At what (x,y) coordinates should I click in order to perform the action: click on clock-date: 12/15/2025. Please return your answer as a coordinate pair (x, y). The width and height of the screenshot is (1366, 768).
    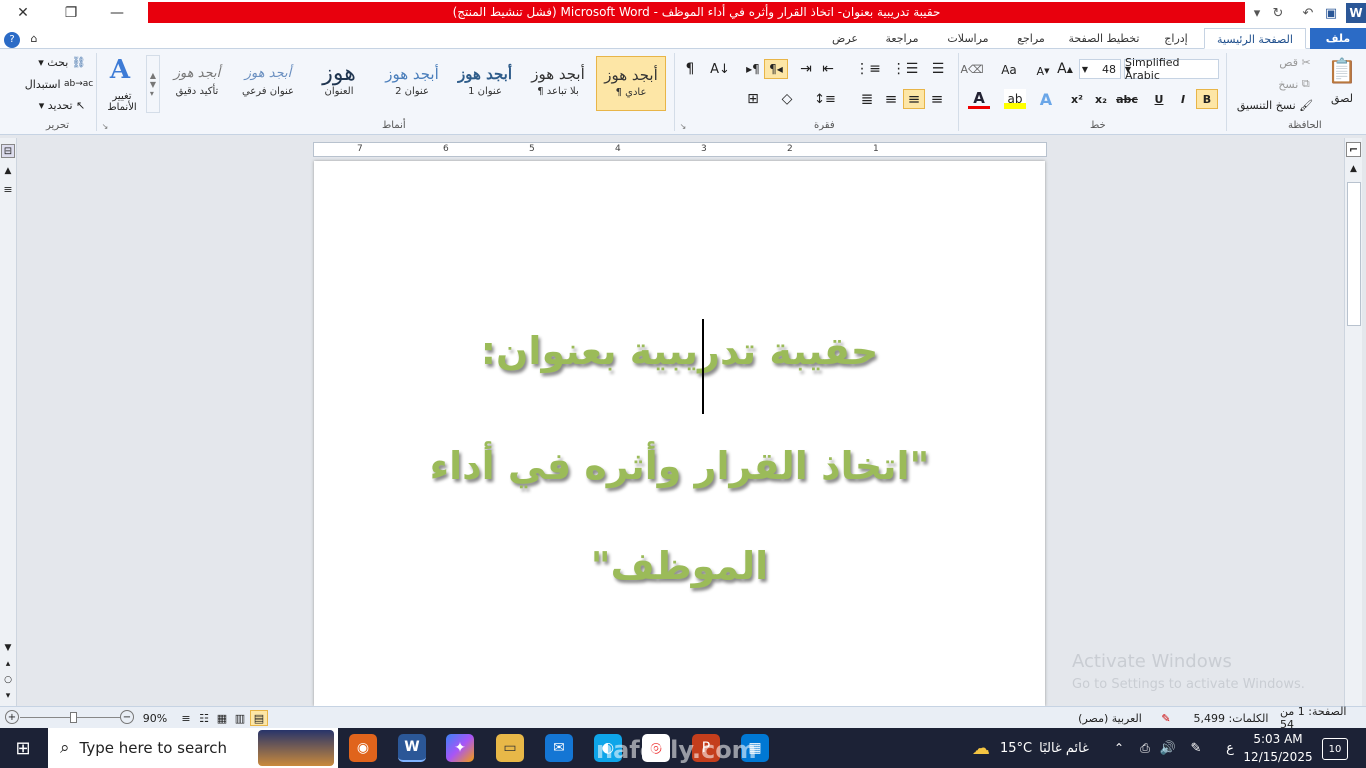
    Looking at the image, I should click on (1277, 757).